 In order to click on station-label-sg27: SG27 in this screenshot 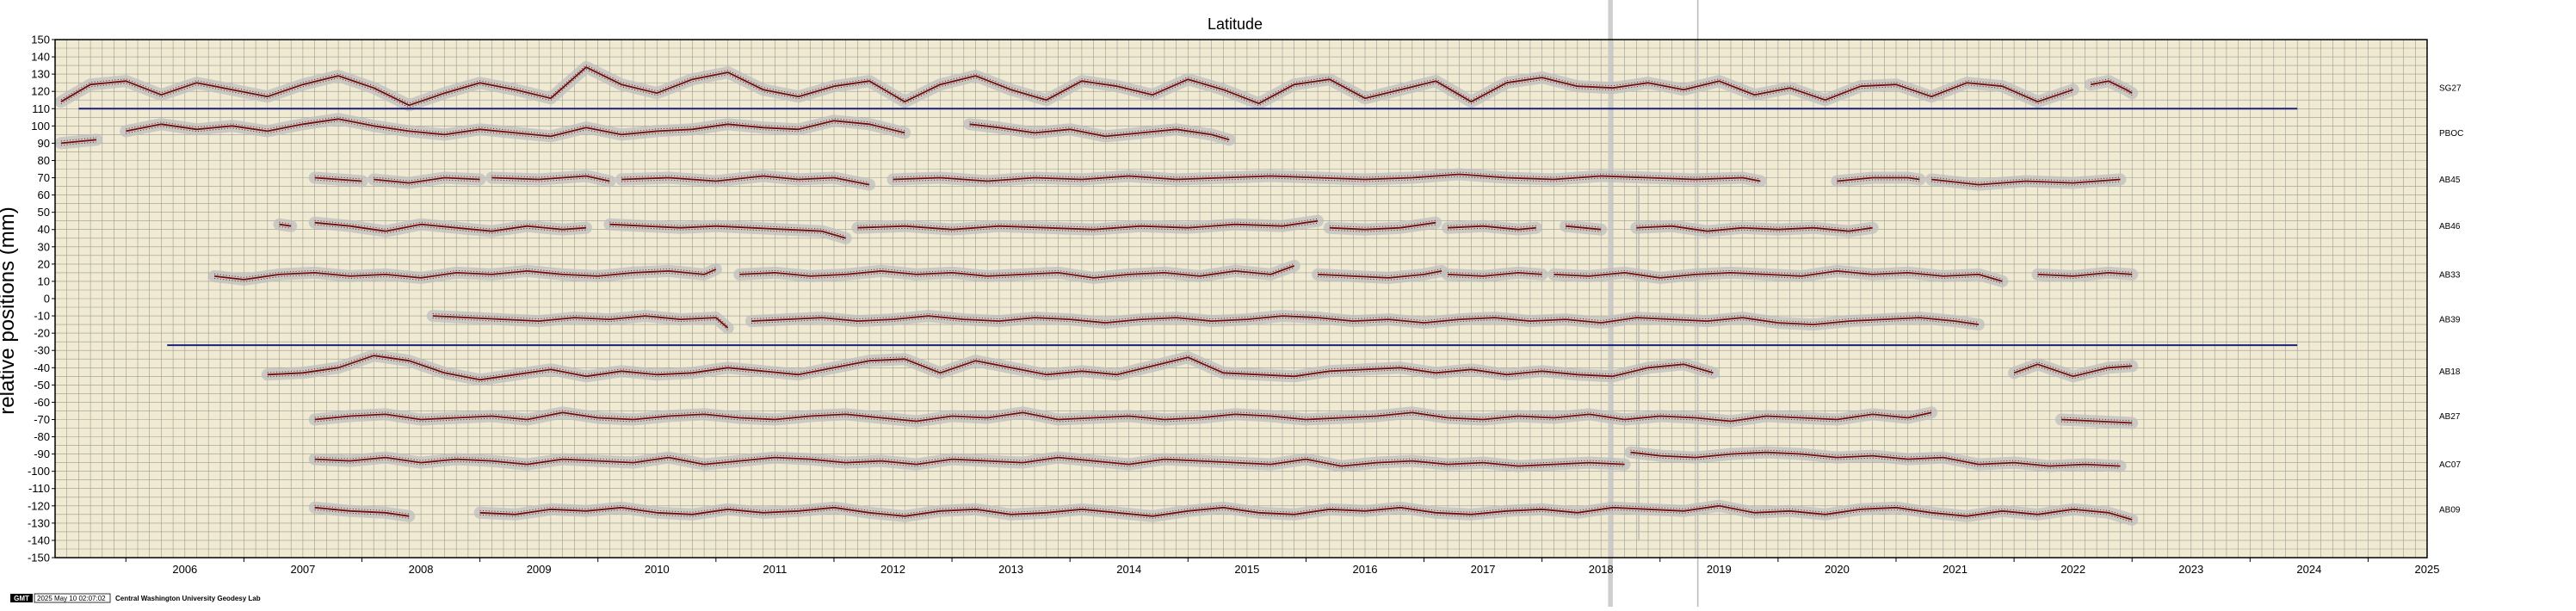, I will do `click(2450, 89)`.